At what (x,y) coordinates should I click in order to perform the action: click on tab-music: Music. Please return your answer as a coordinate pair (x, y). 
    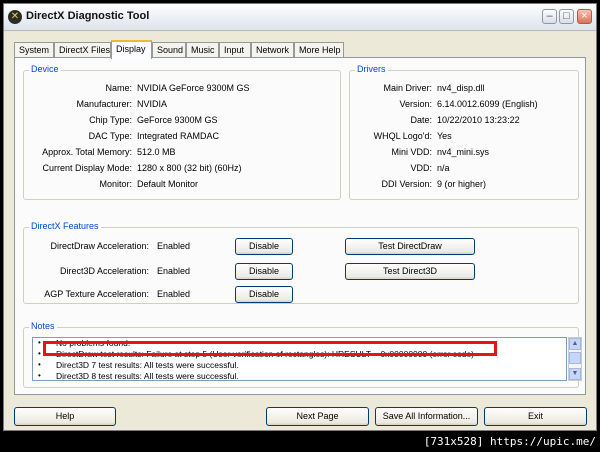
    Looking at the image, I should click on (202, 50).